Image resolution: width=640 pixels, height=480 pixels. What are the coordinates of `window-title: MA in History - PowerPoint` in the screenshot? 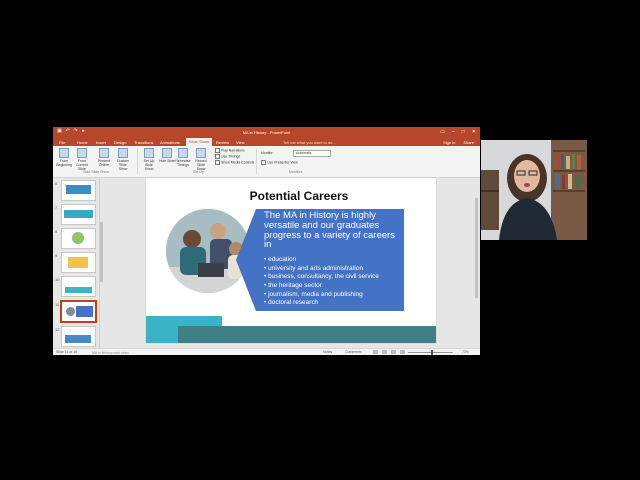 It's located at (266, 132).